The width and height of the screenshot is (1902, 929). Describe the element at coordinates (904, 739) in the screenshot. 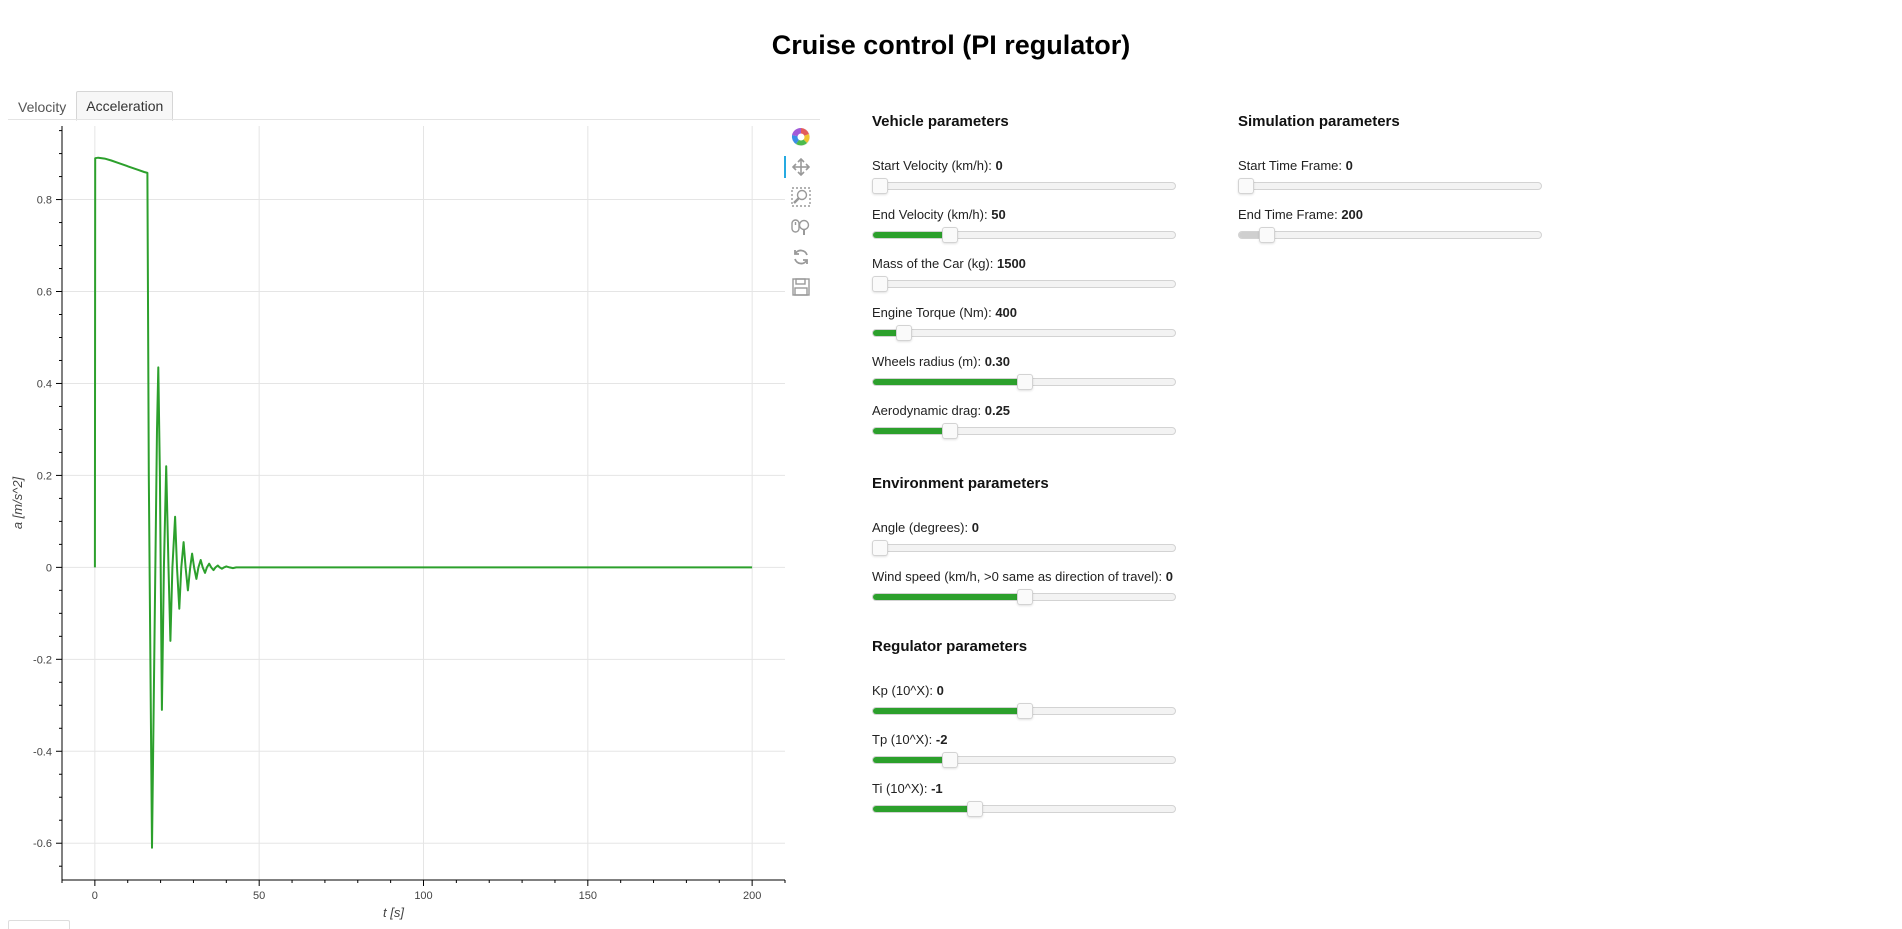

I see `slider-label-text: Tp (10^X):` at that location.